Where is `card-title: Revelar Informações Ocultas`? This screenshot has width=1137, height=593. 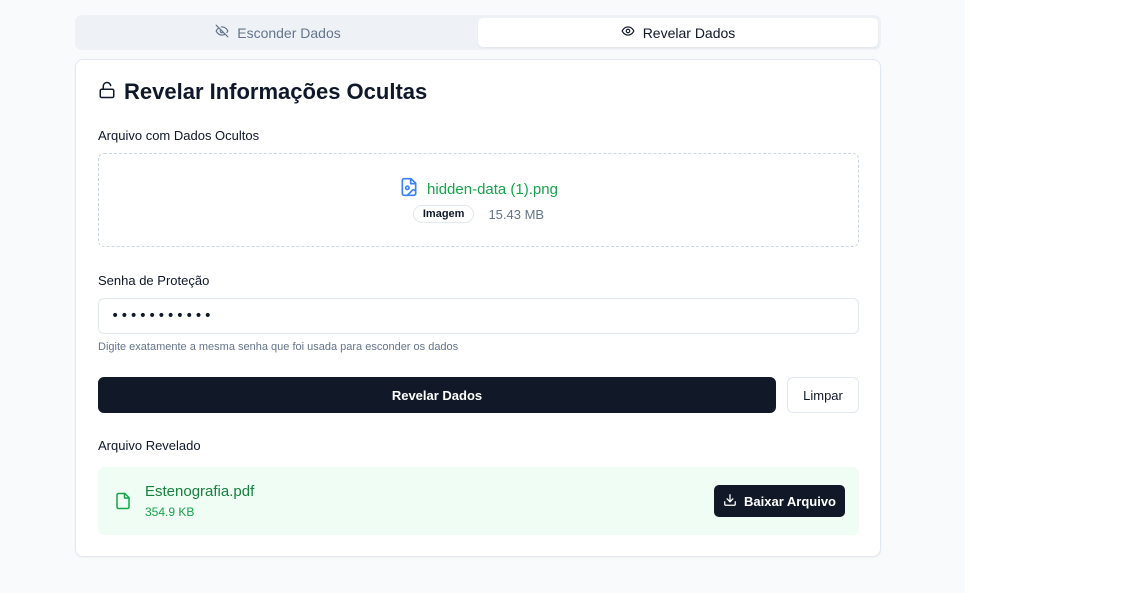 card-title: Revelar Informações Ocultas is located at coordinates (262, 92).